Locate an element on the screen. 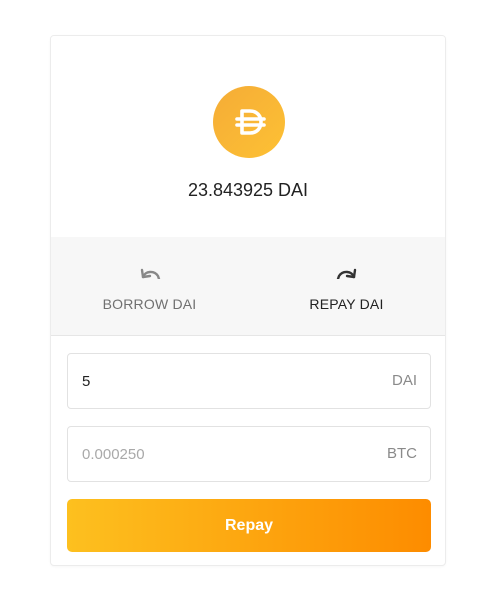  undo-icon is located at coordinates (150, 272).